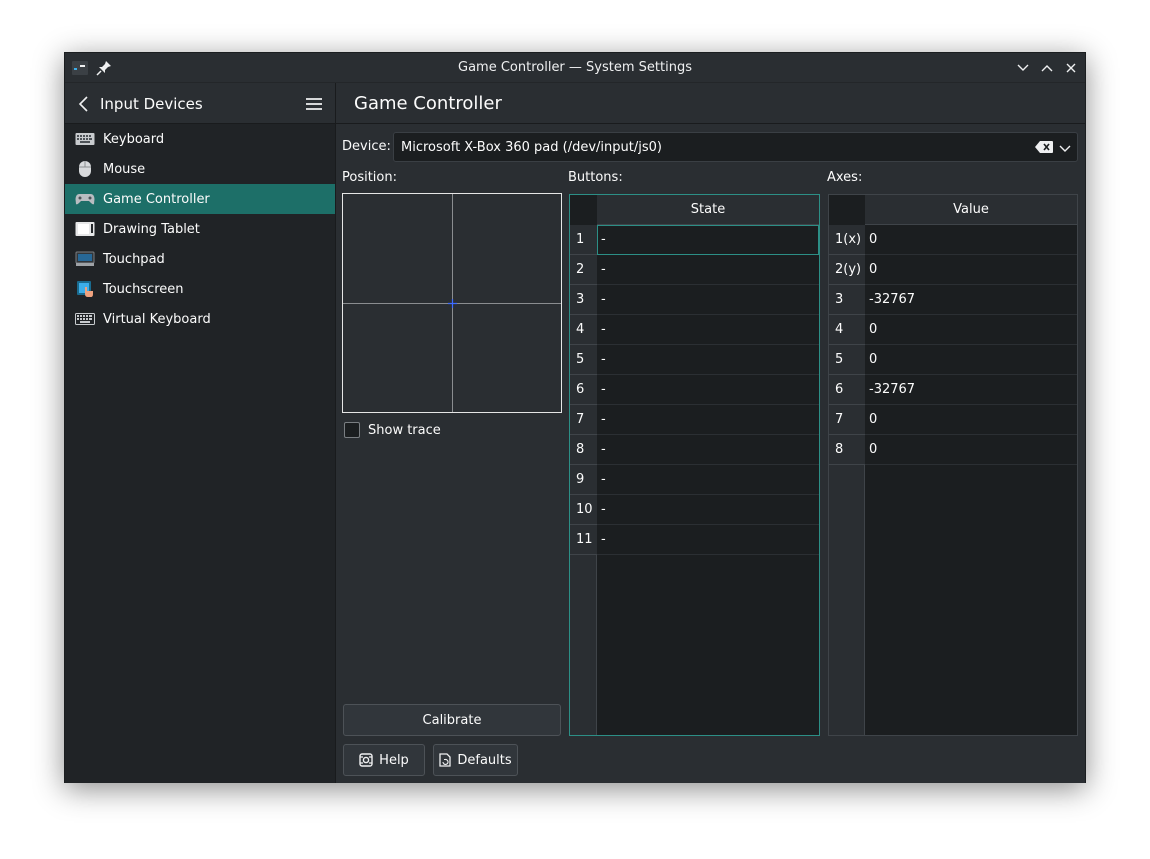  I want to click on row-number: 5, so click(583, 360).